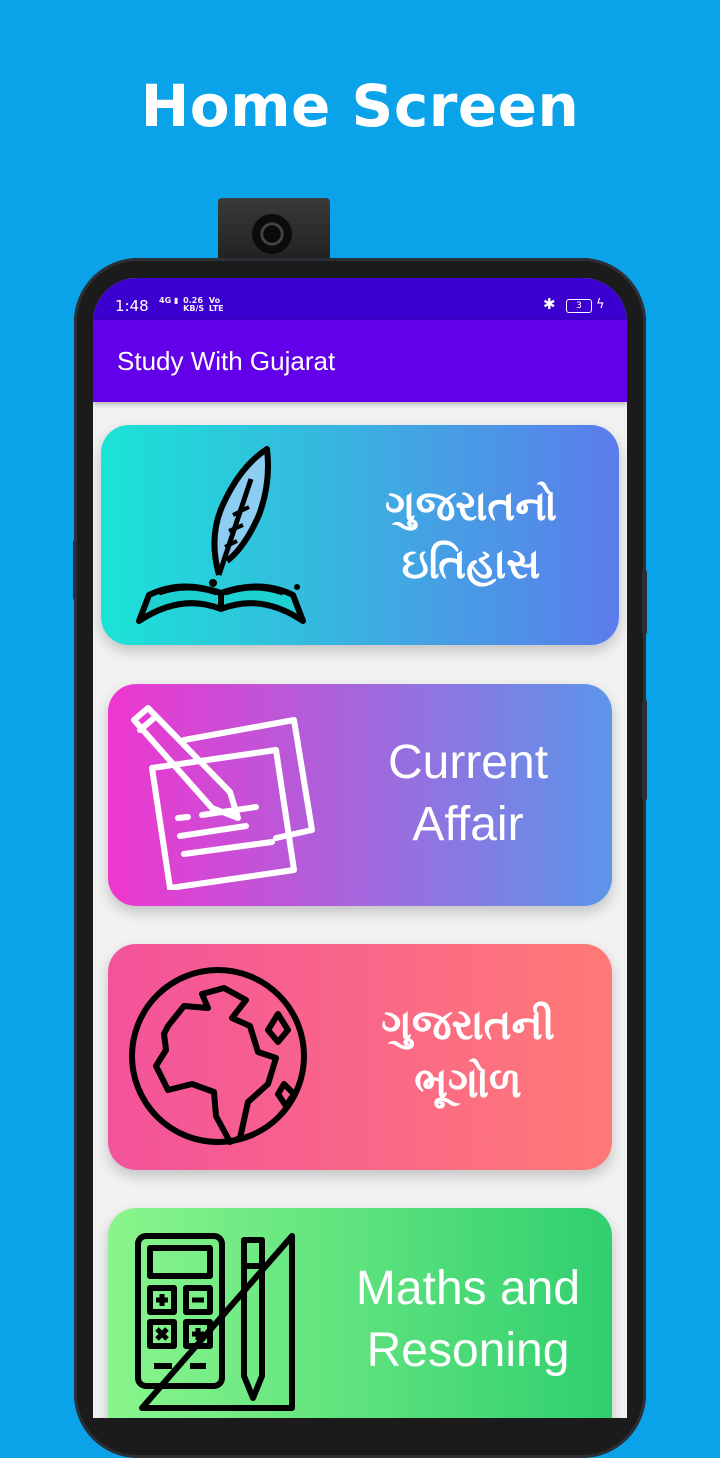  Describe the element at coordinates (468, 1288) in the screenshot. I see `card-label-line1: Maths and` at that location.